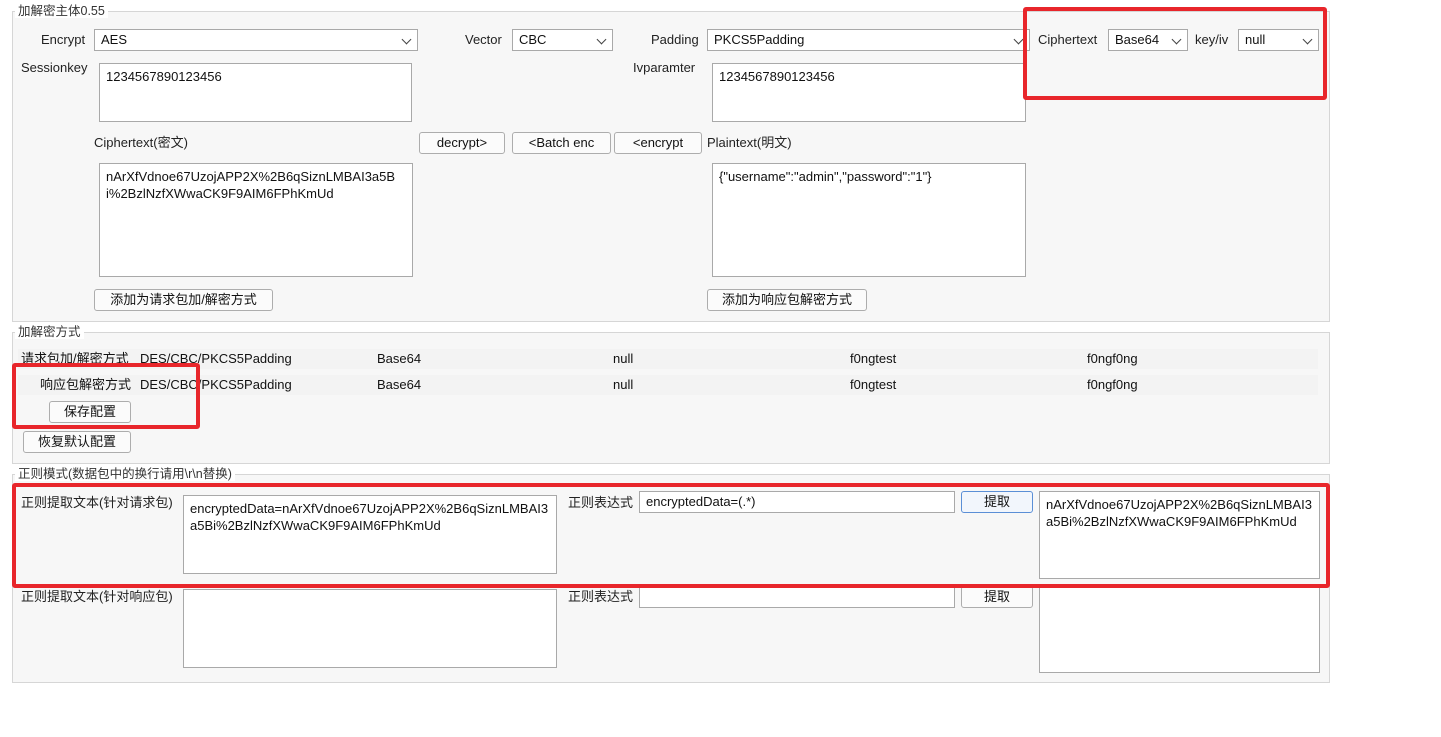 The width and height of the screenshot is (1441, 737). I want to click on padding-select-value: PKCS5Padding, so click(759, 39).